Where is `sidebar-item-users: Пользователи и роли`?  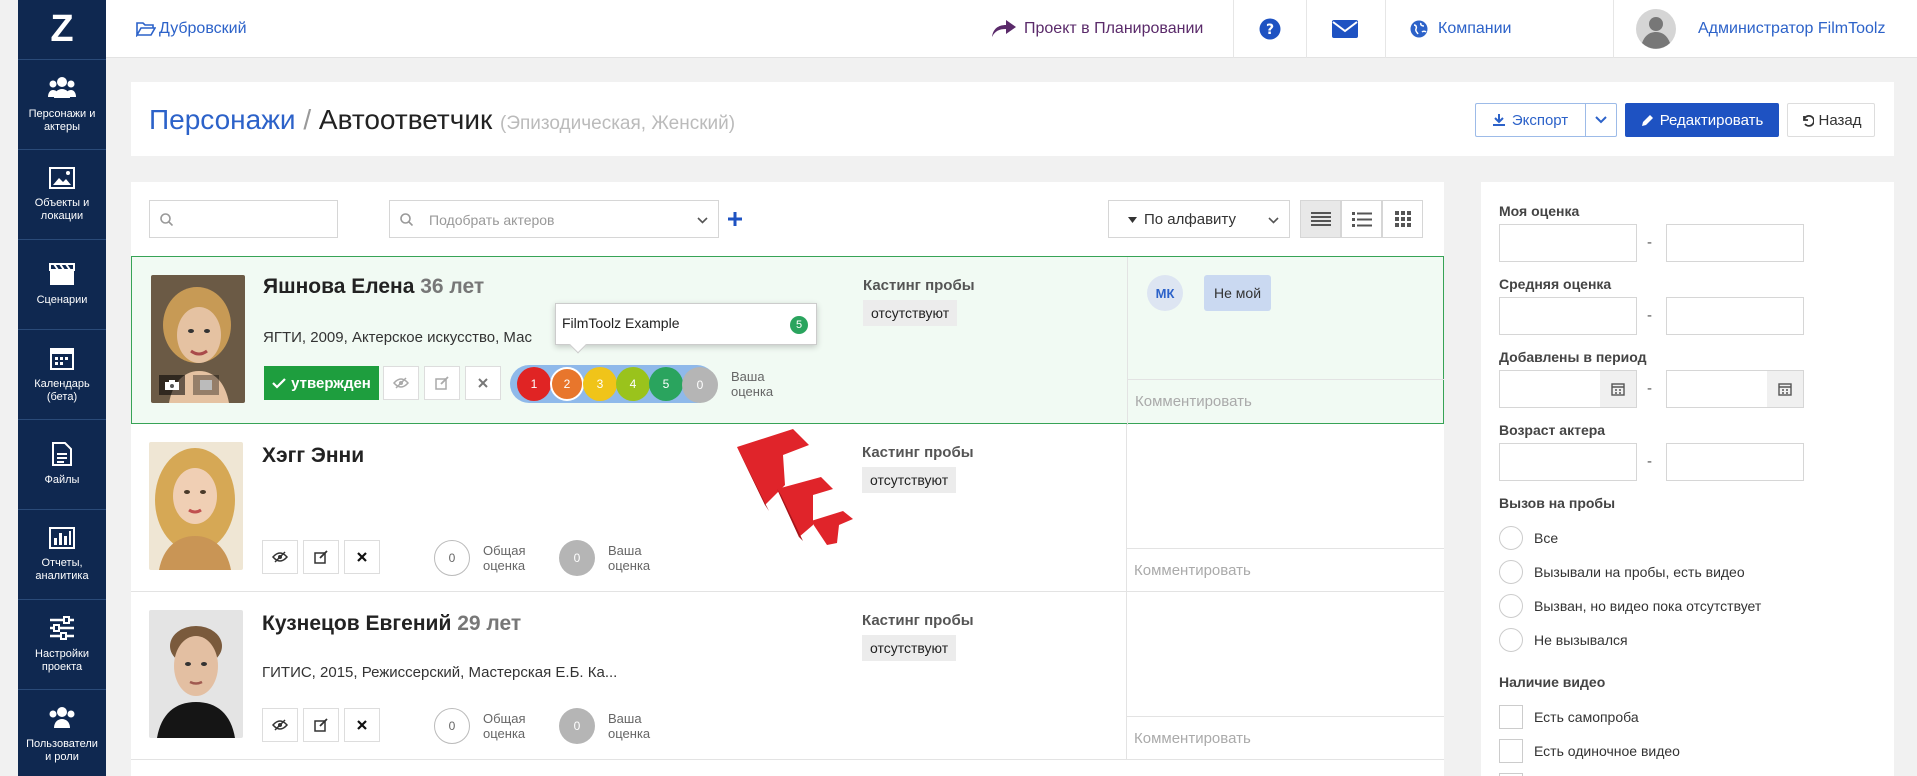
sidebar-item-users: Пользователи и роли is located at coordinates (62, 733).